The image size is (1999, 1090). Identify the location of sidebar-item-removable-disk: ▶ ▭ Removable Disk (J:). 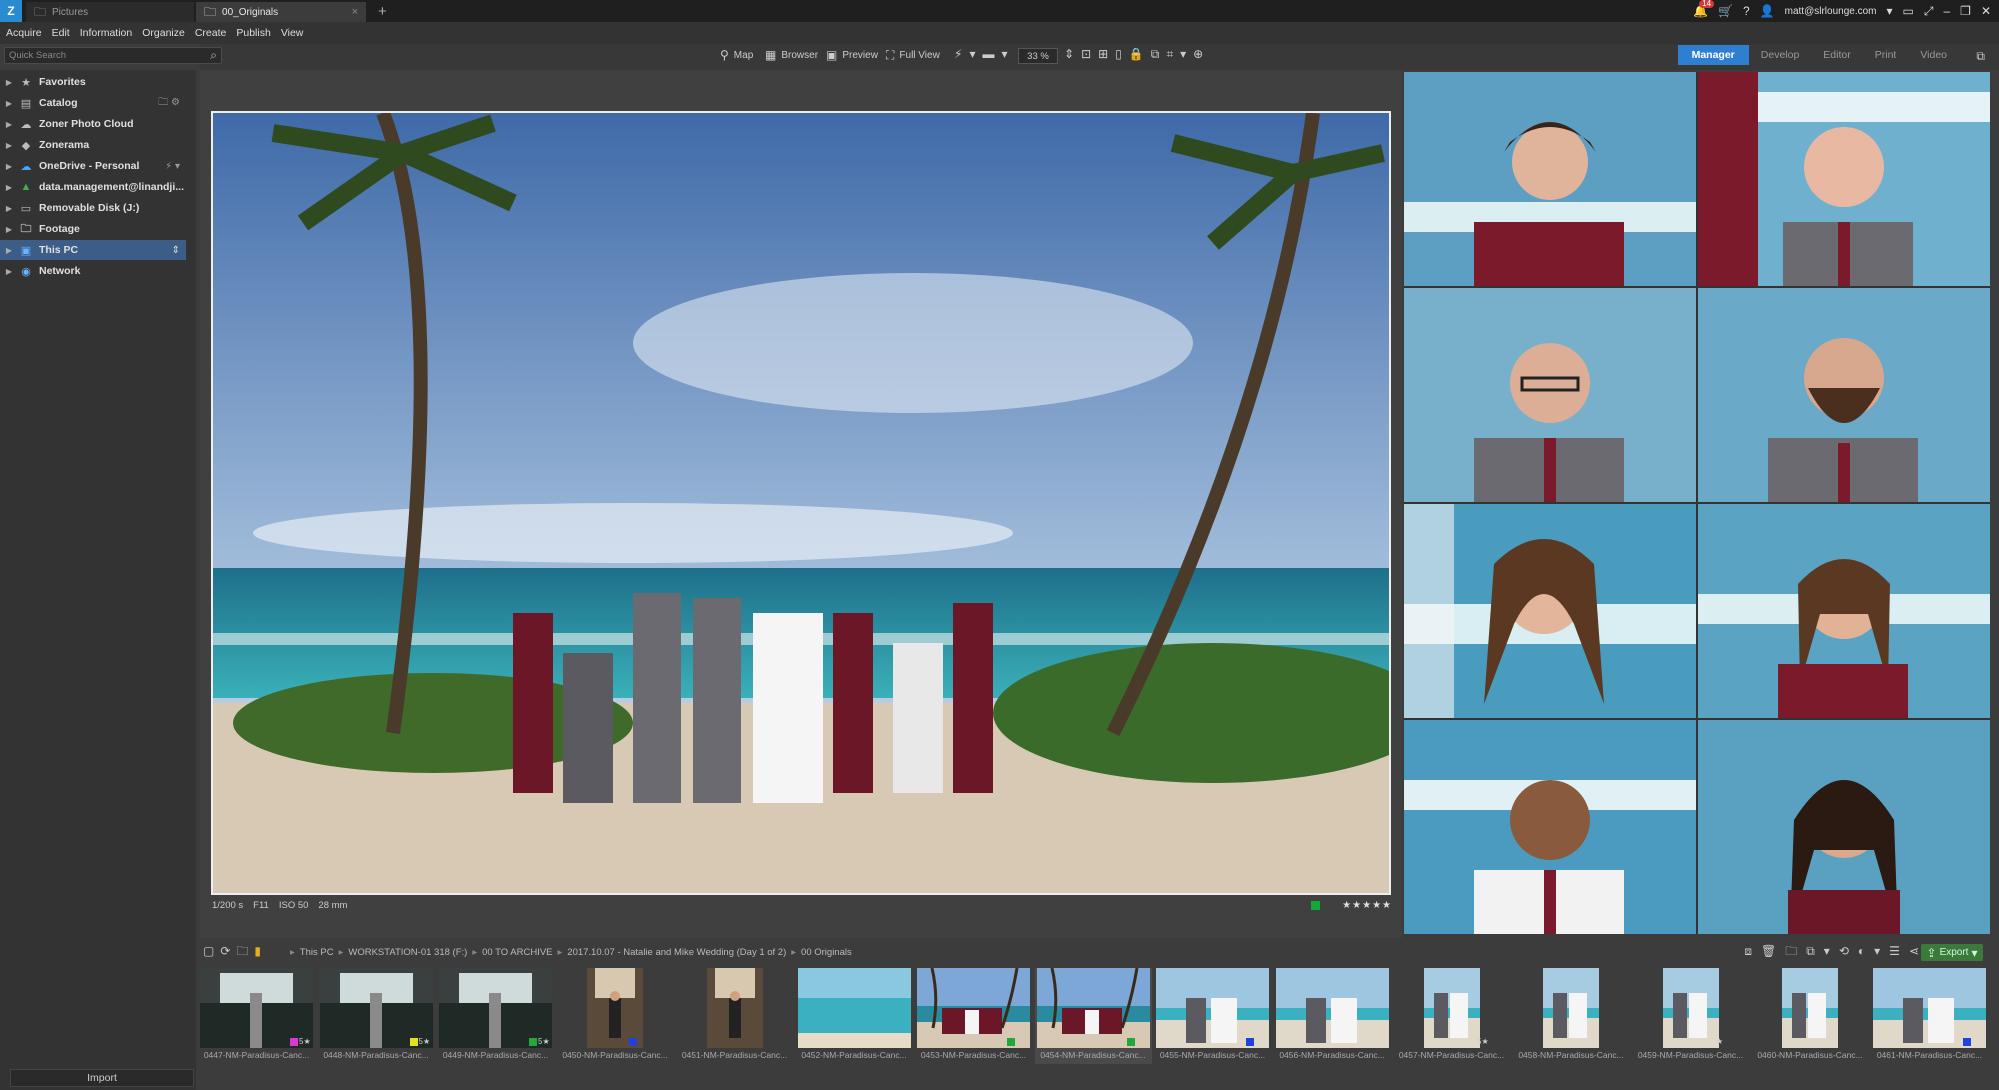
(93, 208).